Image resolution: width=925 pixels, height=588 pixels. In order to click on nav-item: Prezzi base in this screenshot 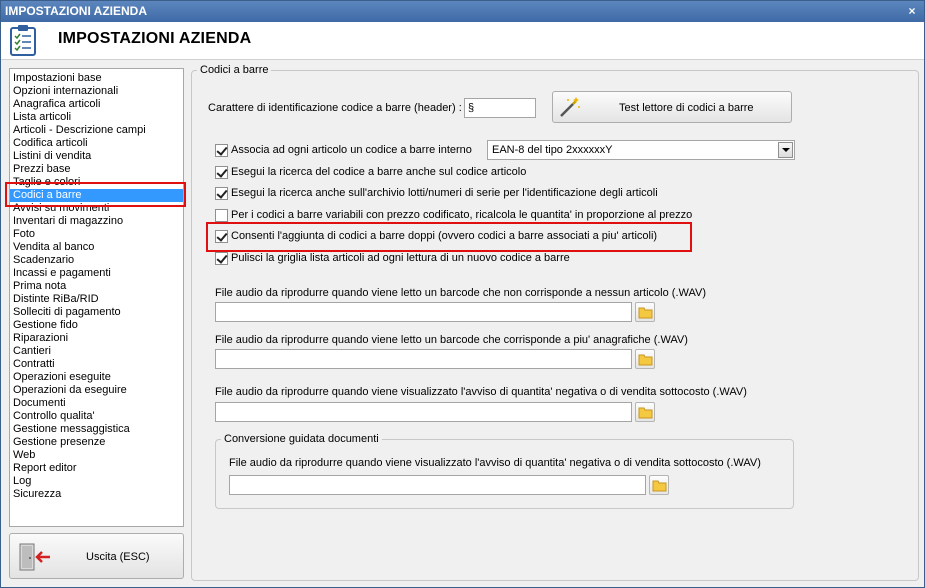, I will do `click(96, 169)`.